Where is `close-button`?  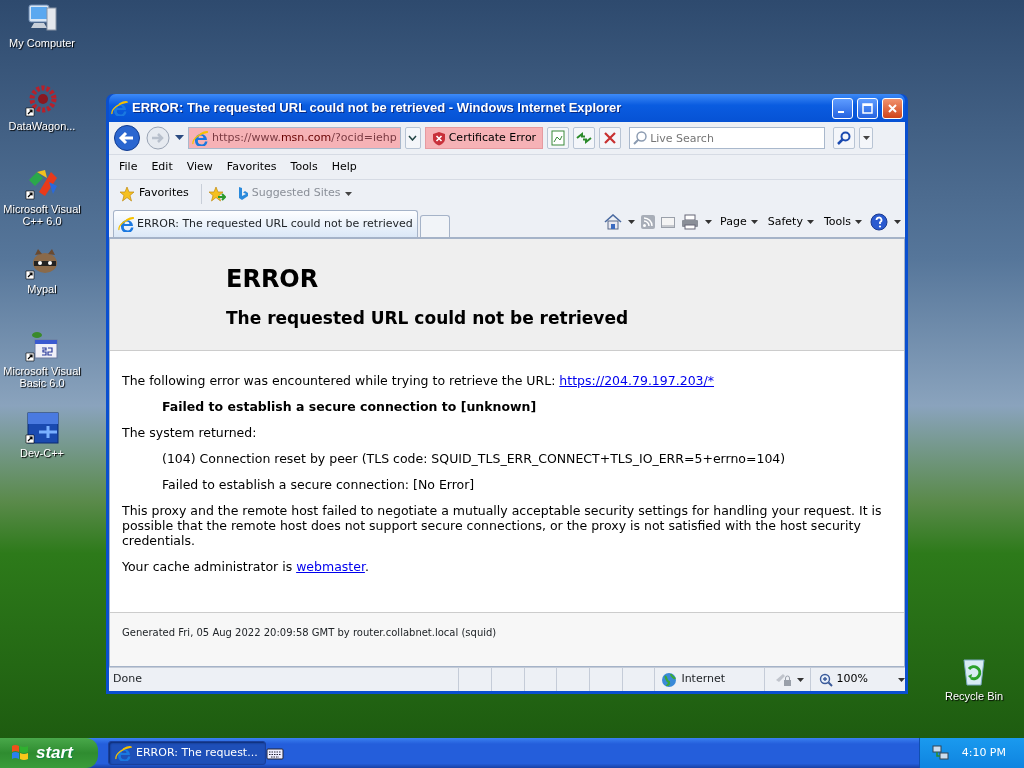
close-button is located at coordinates (892, 108).